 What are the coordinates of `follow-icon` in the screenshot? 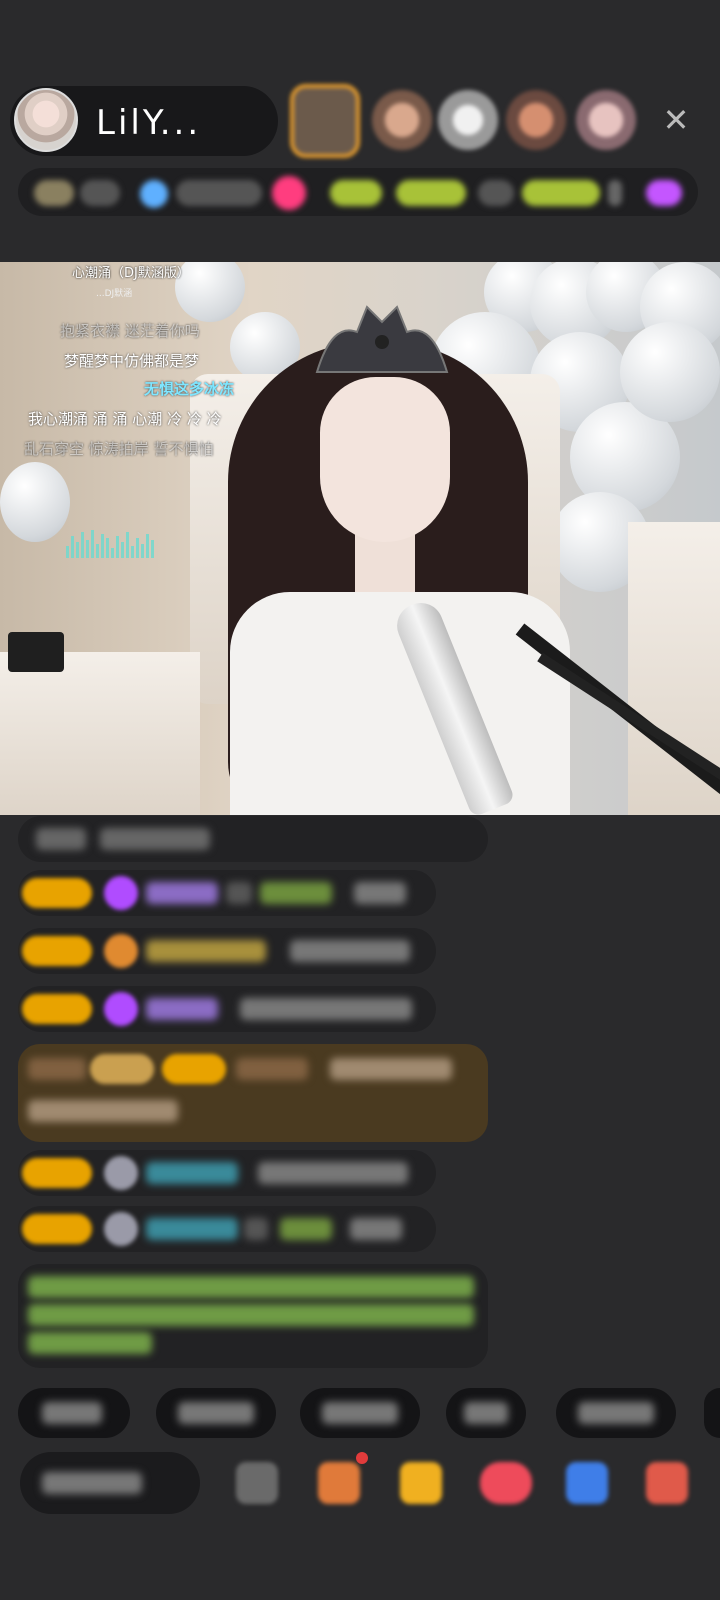 It's located at (289, 193).